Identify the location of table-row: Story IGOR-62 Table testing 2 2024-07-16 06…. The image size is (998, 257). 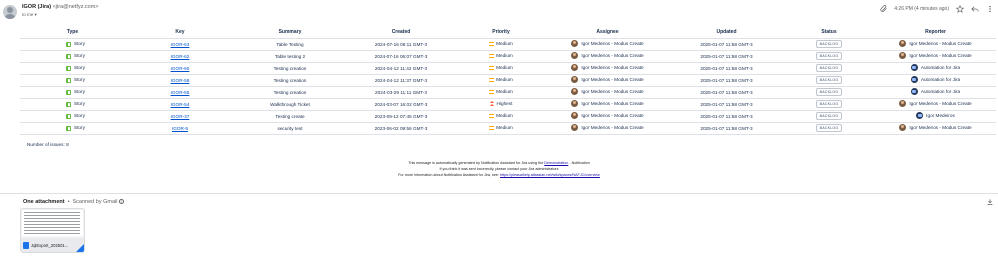
(508, 55).